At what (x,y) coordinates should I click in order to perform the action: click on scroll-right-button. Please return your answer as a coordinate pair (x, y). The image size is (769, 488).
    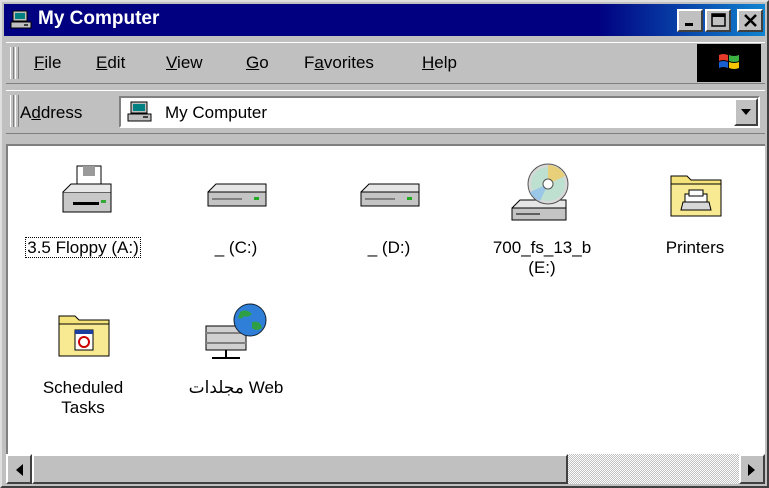
    Looking at the image, I should click on (752, 469).